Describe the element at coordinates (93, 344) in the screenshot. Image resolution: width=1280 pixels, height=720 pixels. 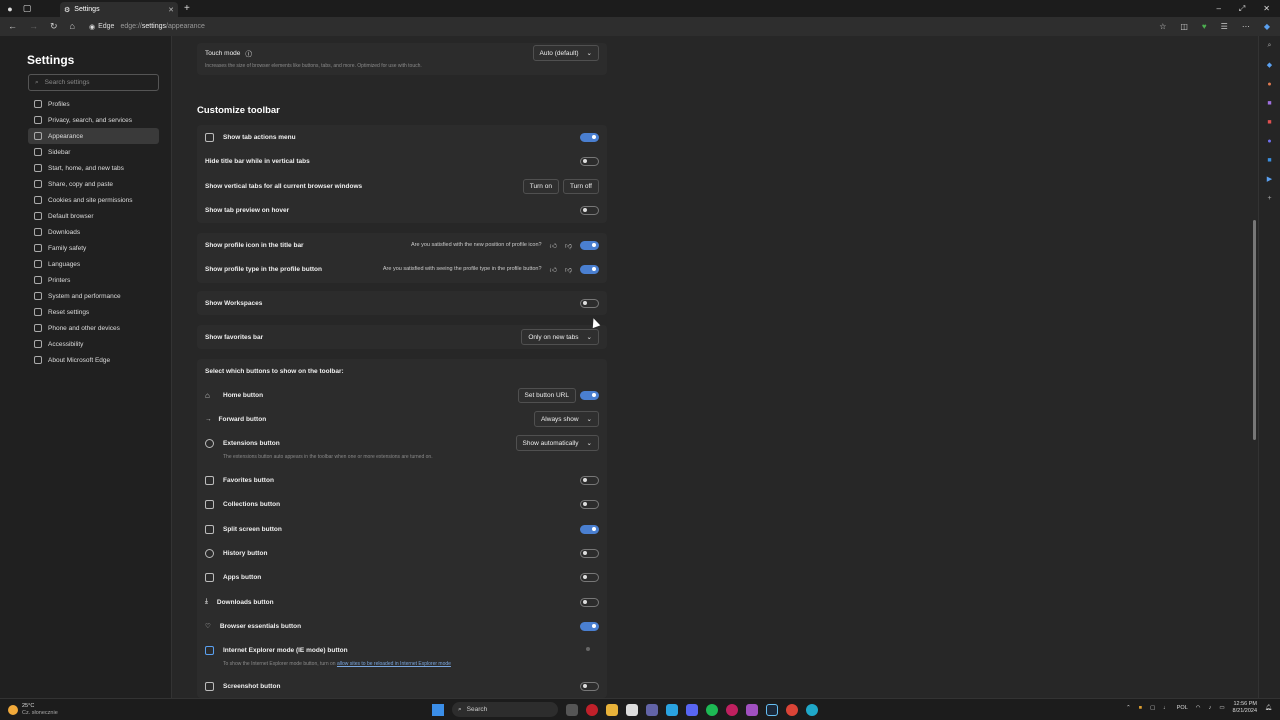
I see `sidebar-item-accessibility: Accessibility` at that location.